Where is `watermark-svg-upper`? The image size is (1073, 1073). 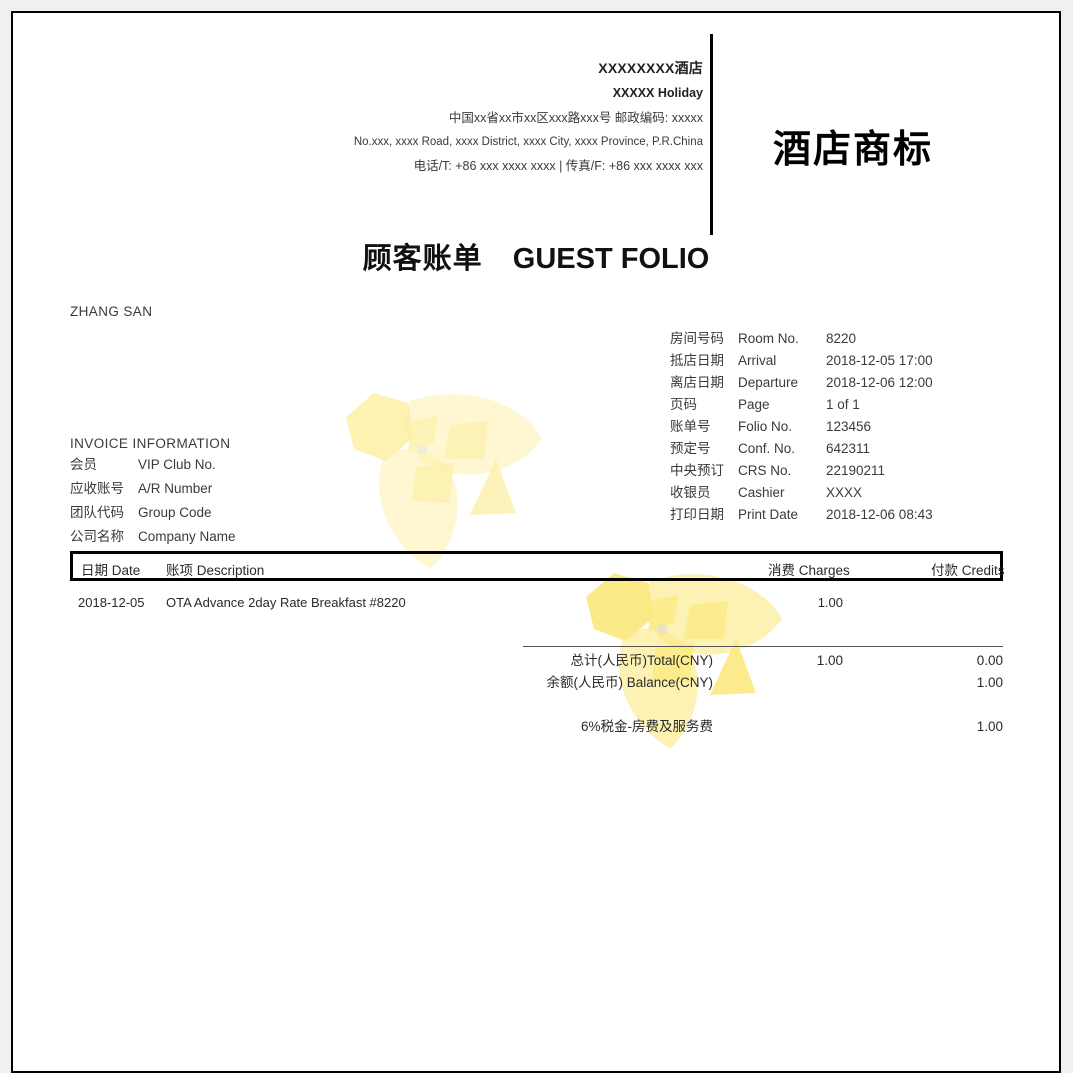
watermark-svg-upper is located at coordinates (444, 481).